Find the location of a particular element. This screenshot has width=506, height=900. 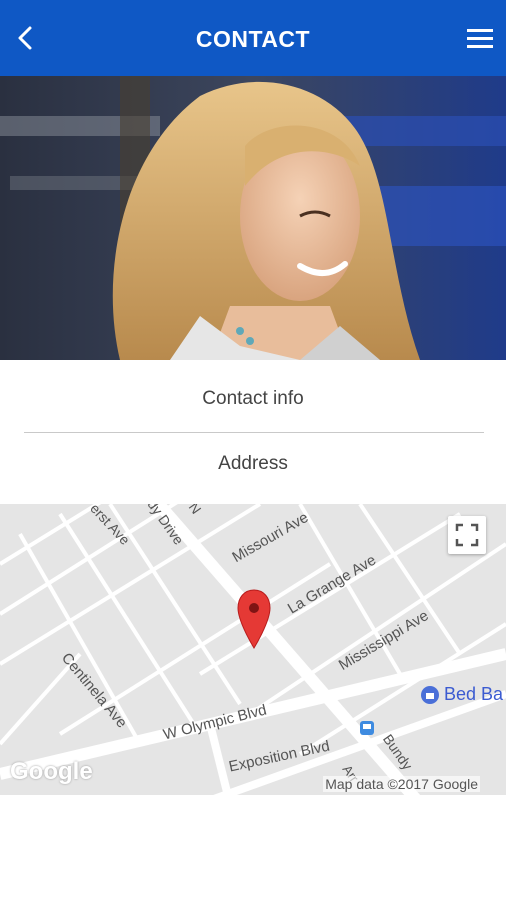

fullscreen-button is located at coordinates (467, 535).